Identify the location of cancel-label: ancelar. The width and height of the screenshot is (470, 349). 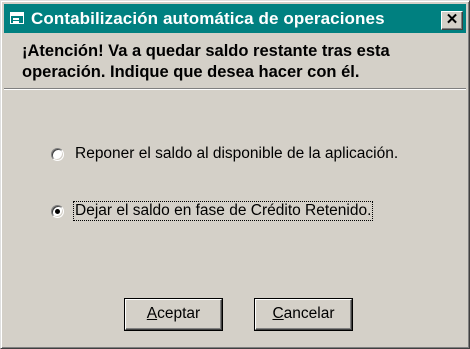
(309, 313).